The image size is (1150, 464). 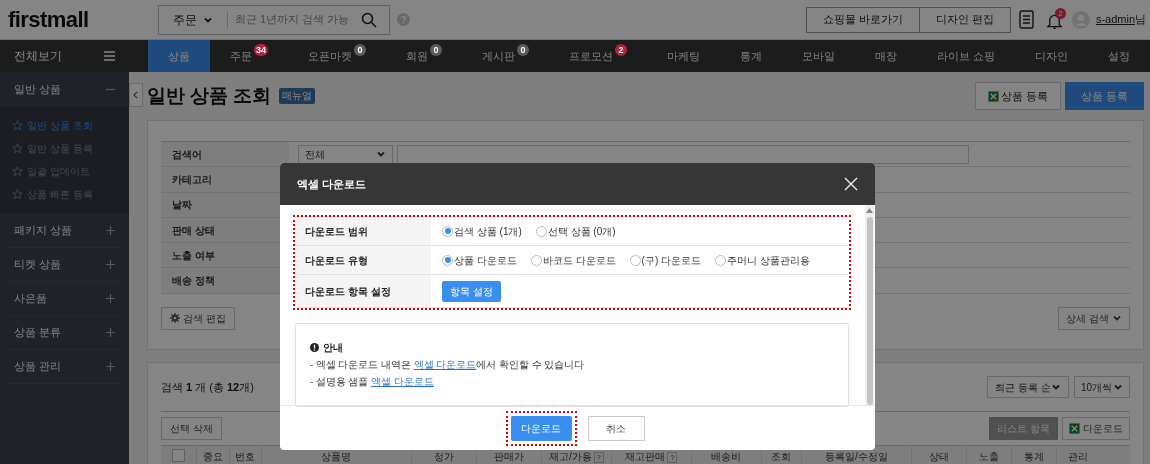 What do you see at coordinates (726, 457) in the screenshot?
I see `column-header: 배송비` at bounding box center [726, 457].